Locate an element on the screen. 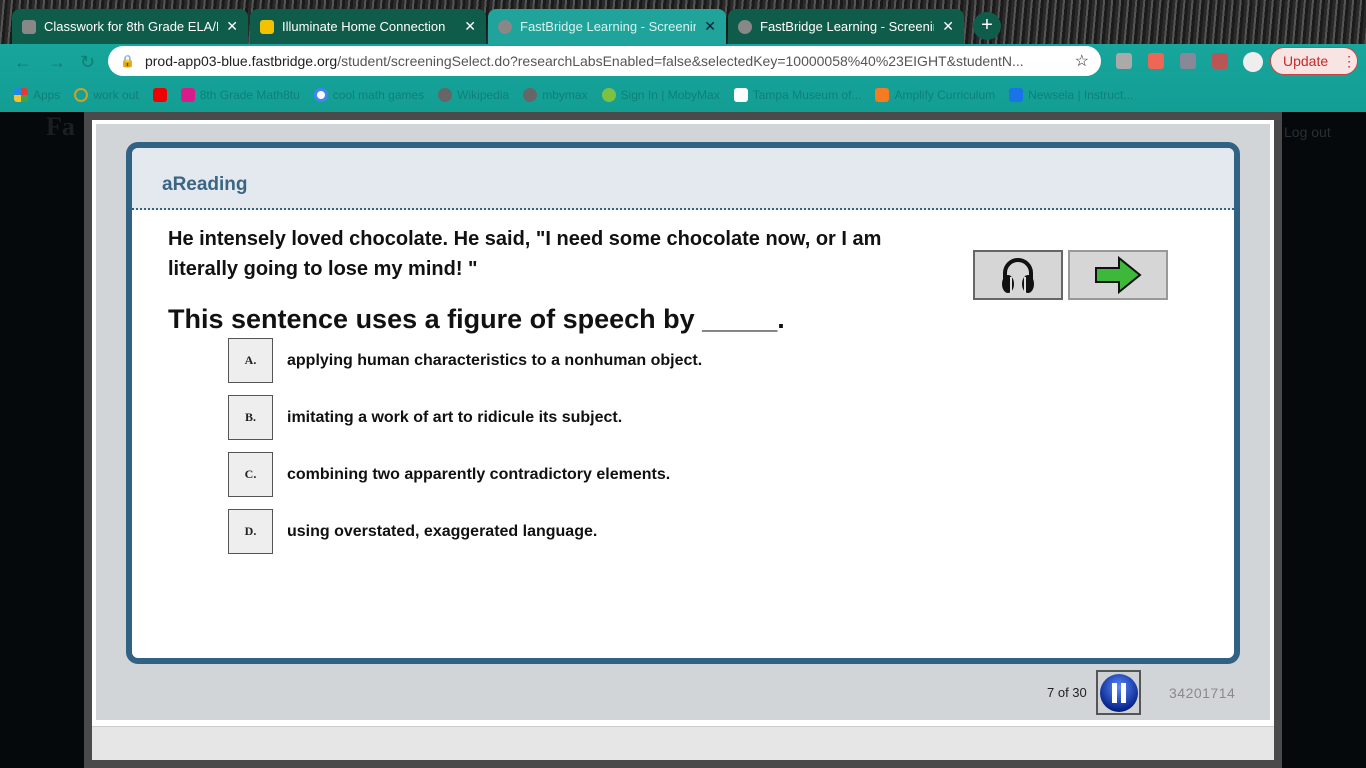 The height and width of the screenshot is (768, 1366). next-button is located at coordinates (1118, 275).